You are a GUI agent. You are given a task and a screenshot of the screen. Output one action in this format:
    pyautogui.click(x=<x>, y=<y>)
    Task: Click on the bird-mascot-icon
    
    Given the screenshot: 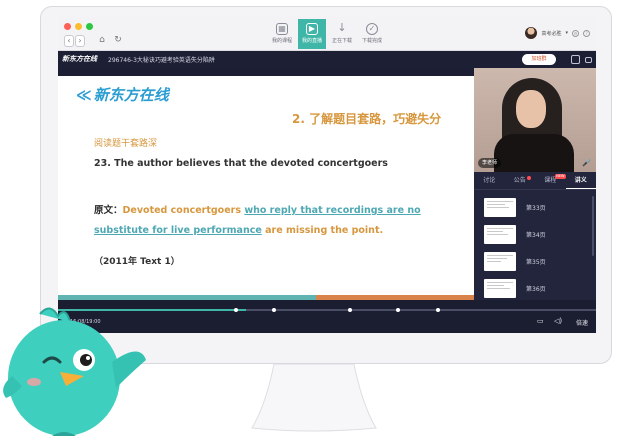 What is the action you would take?
    pyautogui.click(x=74, y=371)
    